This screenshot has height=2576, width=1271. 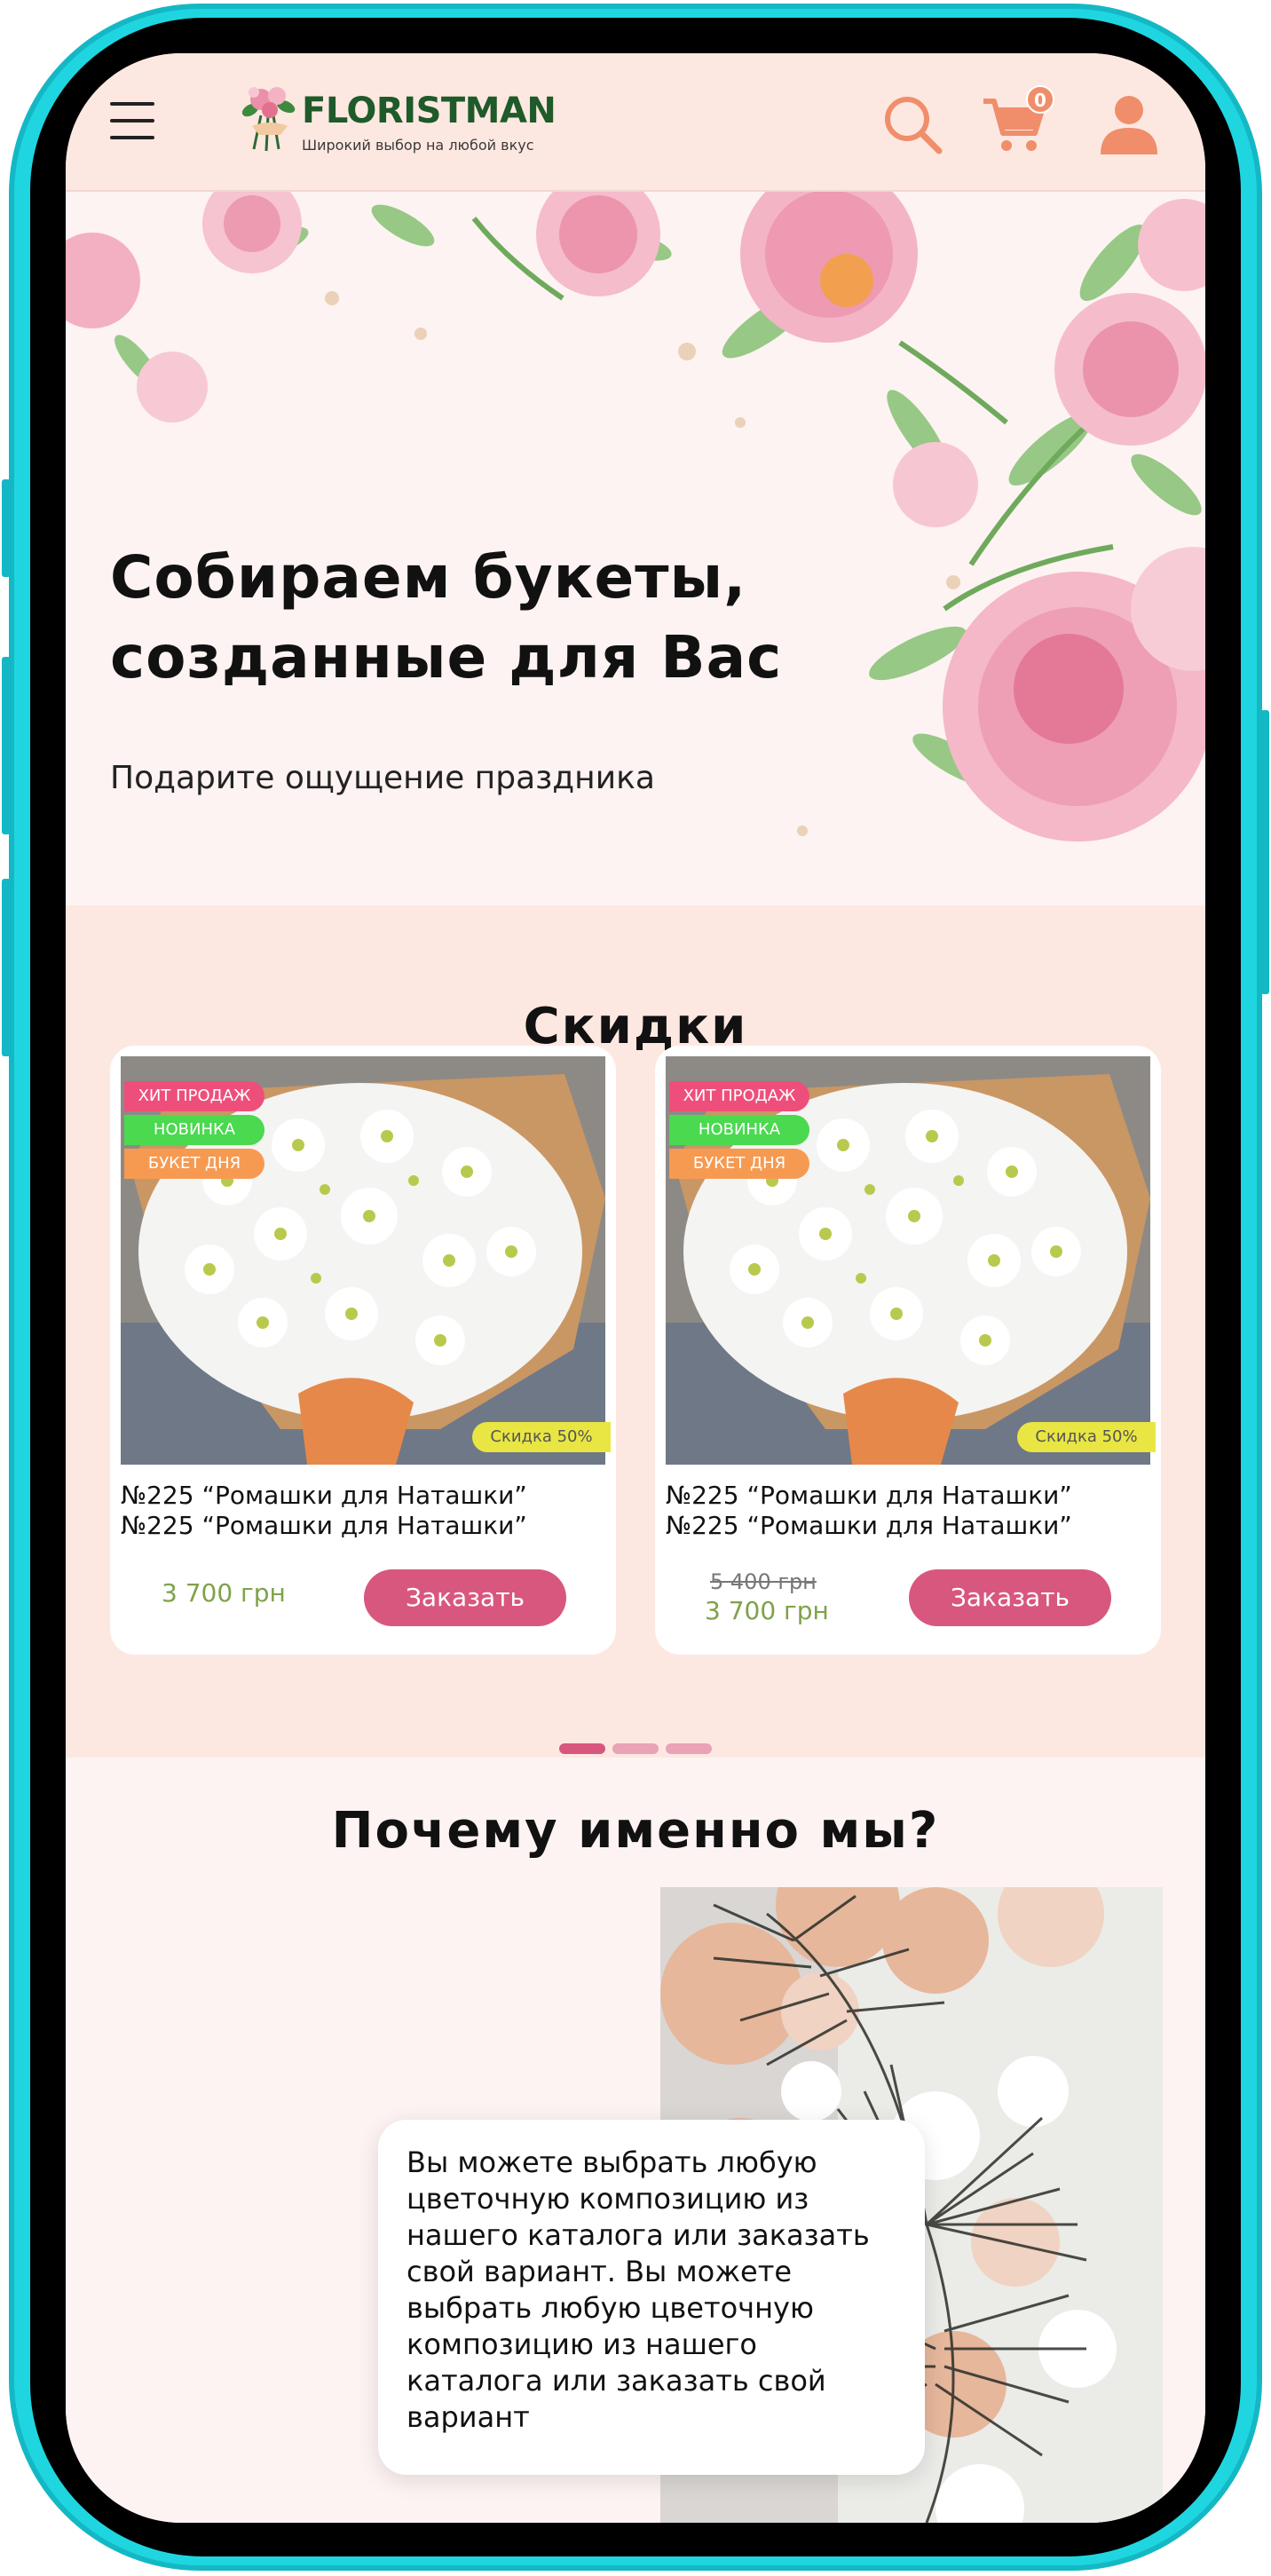 I want to click on why-us-title: Почему именно мы?, so click(x=635, y=1831).